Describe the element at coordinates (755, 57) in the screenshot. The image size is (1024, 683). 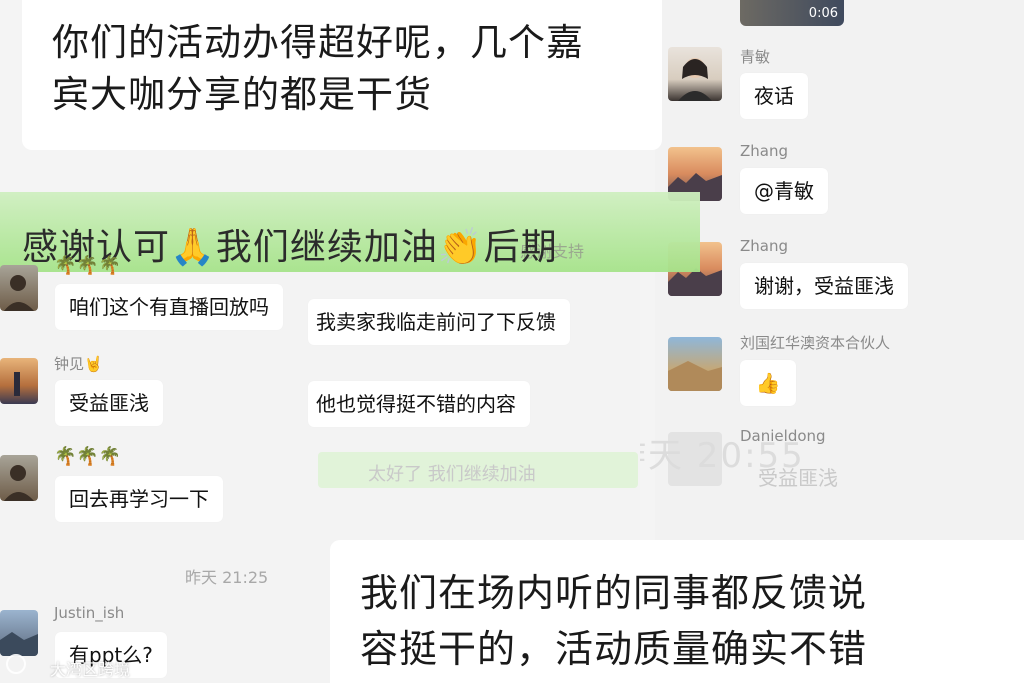
I see `sender-name: 青敏` at that location.